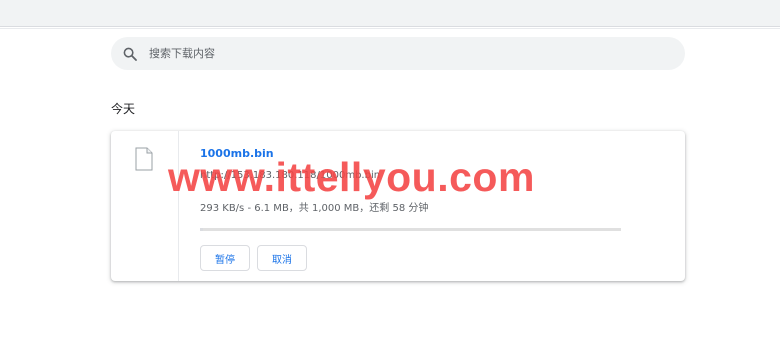  Describe the element at coordinates (237, 153) in the screenshot. I see `file-name-link: 1000mb.bin` at that location.